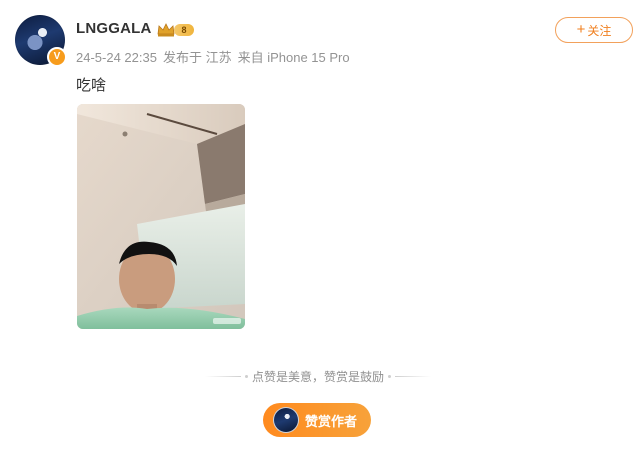 This screenshot has width=637, height=450. I want to click on follow-label: 关注, so click(599, 30).